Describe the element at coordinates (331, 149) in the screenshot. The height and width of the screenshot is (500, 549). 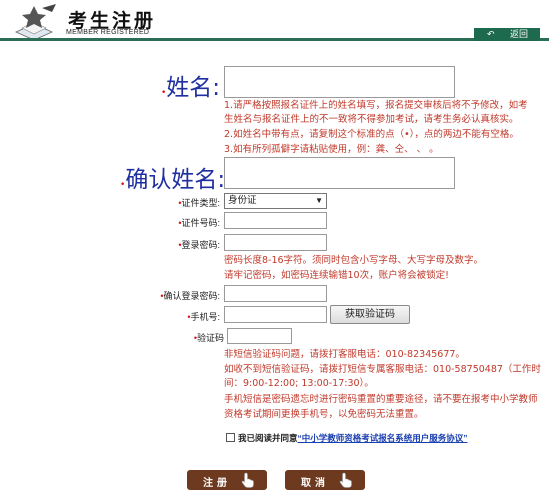
I see `name-note-4: 3.如有所列孤僻字请粘贴使用，例：龚、仝、 、 。` at that location.